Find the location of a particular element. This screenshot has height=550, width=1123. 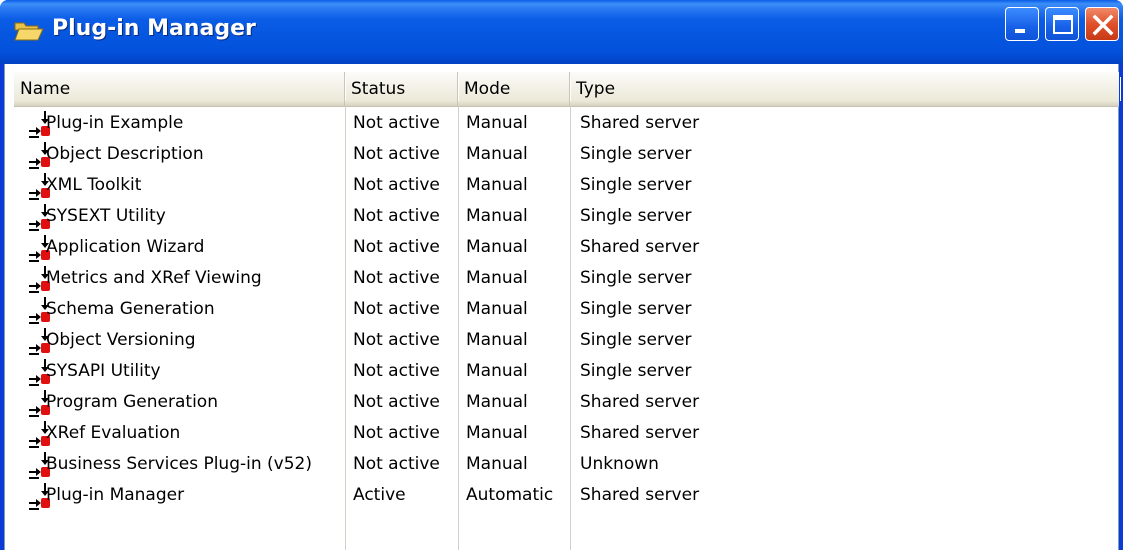

column-header: Name Status Mode Type is located at coordinates (567, 89).